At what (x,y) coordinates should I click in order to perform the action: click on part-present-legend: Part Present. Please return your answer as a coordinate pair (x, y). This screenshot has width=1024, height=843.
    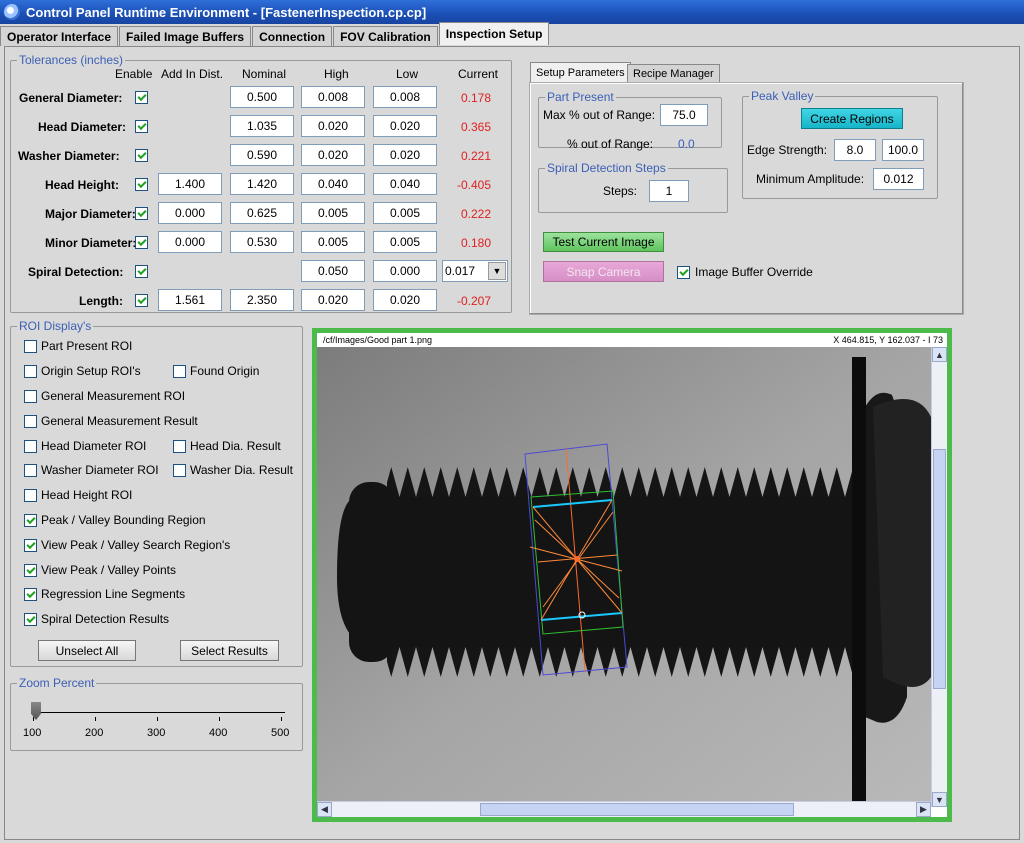
    Looking at the image, I should click on (580, 97).